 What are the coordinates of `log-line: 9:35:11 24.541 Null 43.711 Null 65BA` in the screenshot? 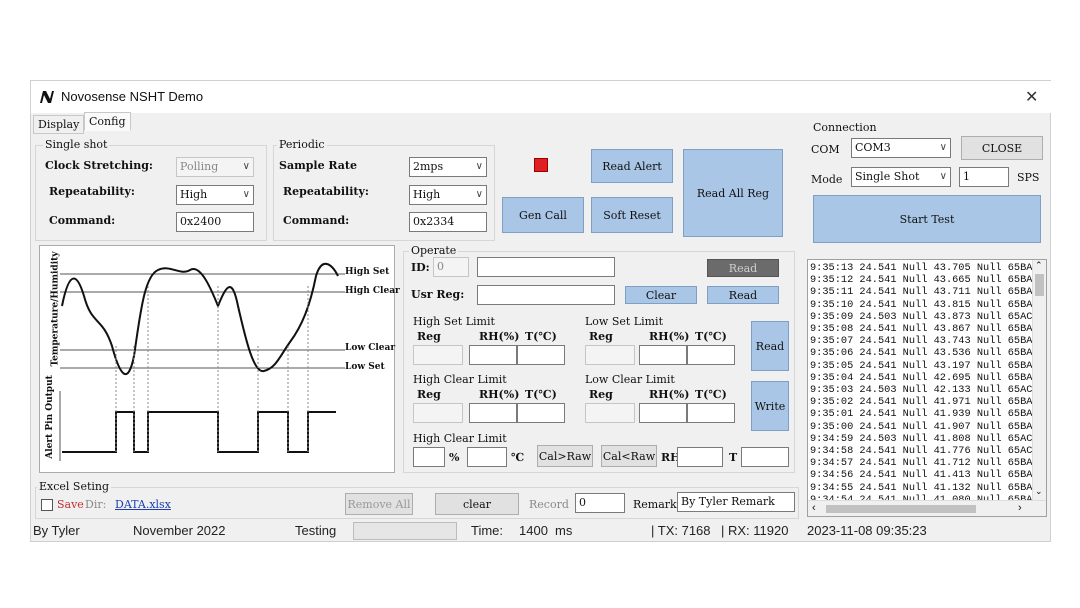 It's located at (921, 292).